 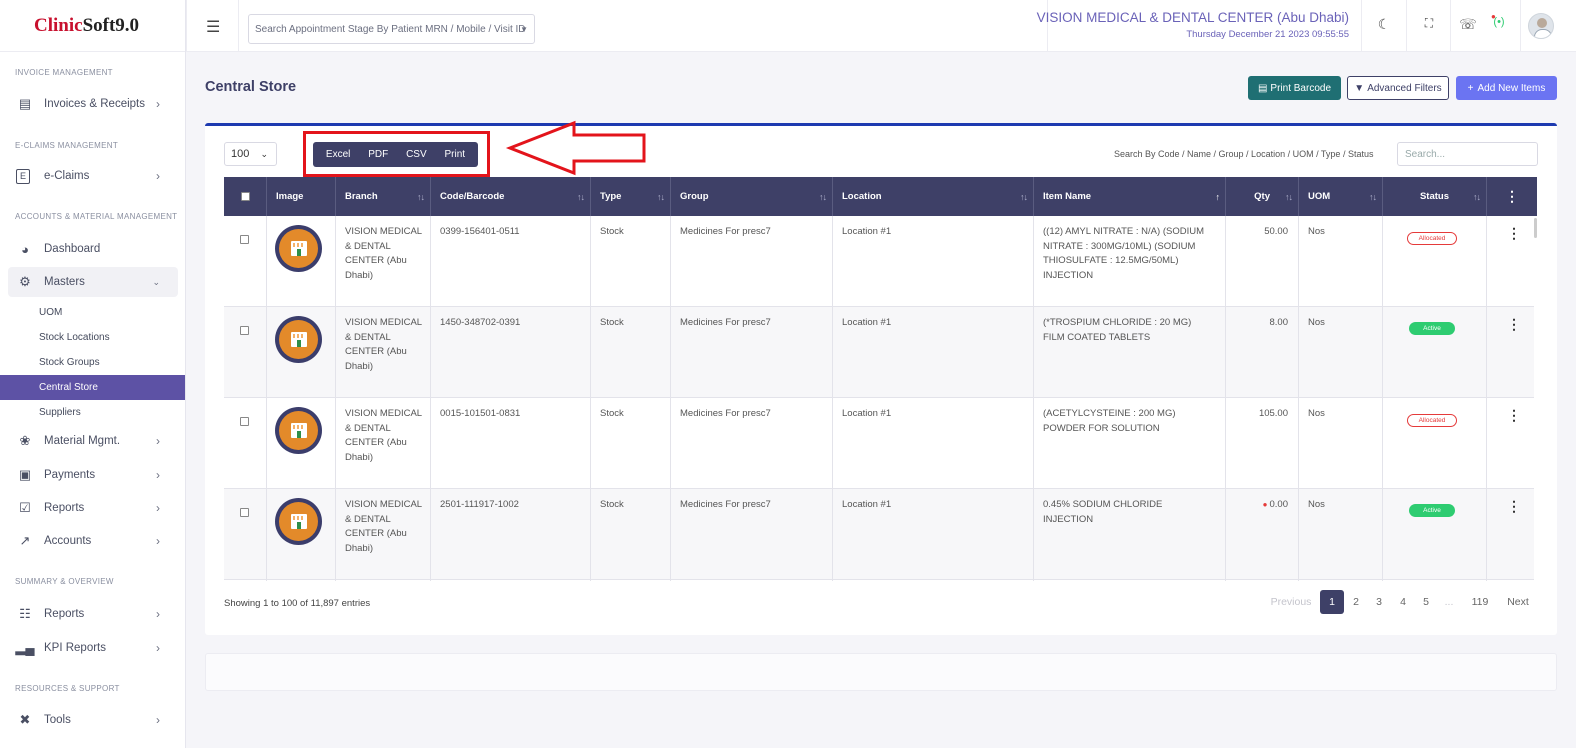 What do you see at coordinates (752, 196) in the screenshot?
I see `col-group: Group ↑↓` at bounding box center [752, 196].